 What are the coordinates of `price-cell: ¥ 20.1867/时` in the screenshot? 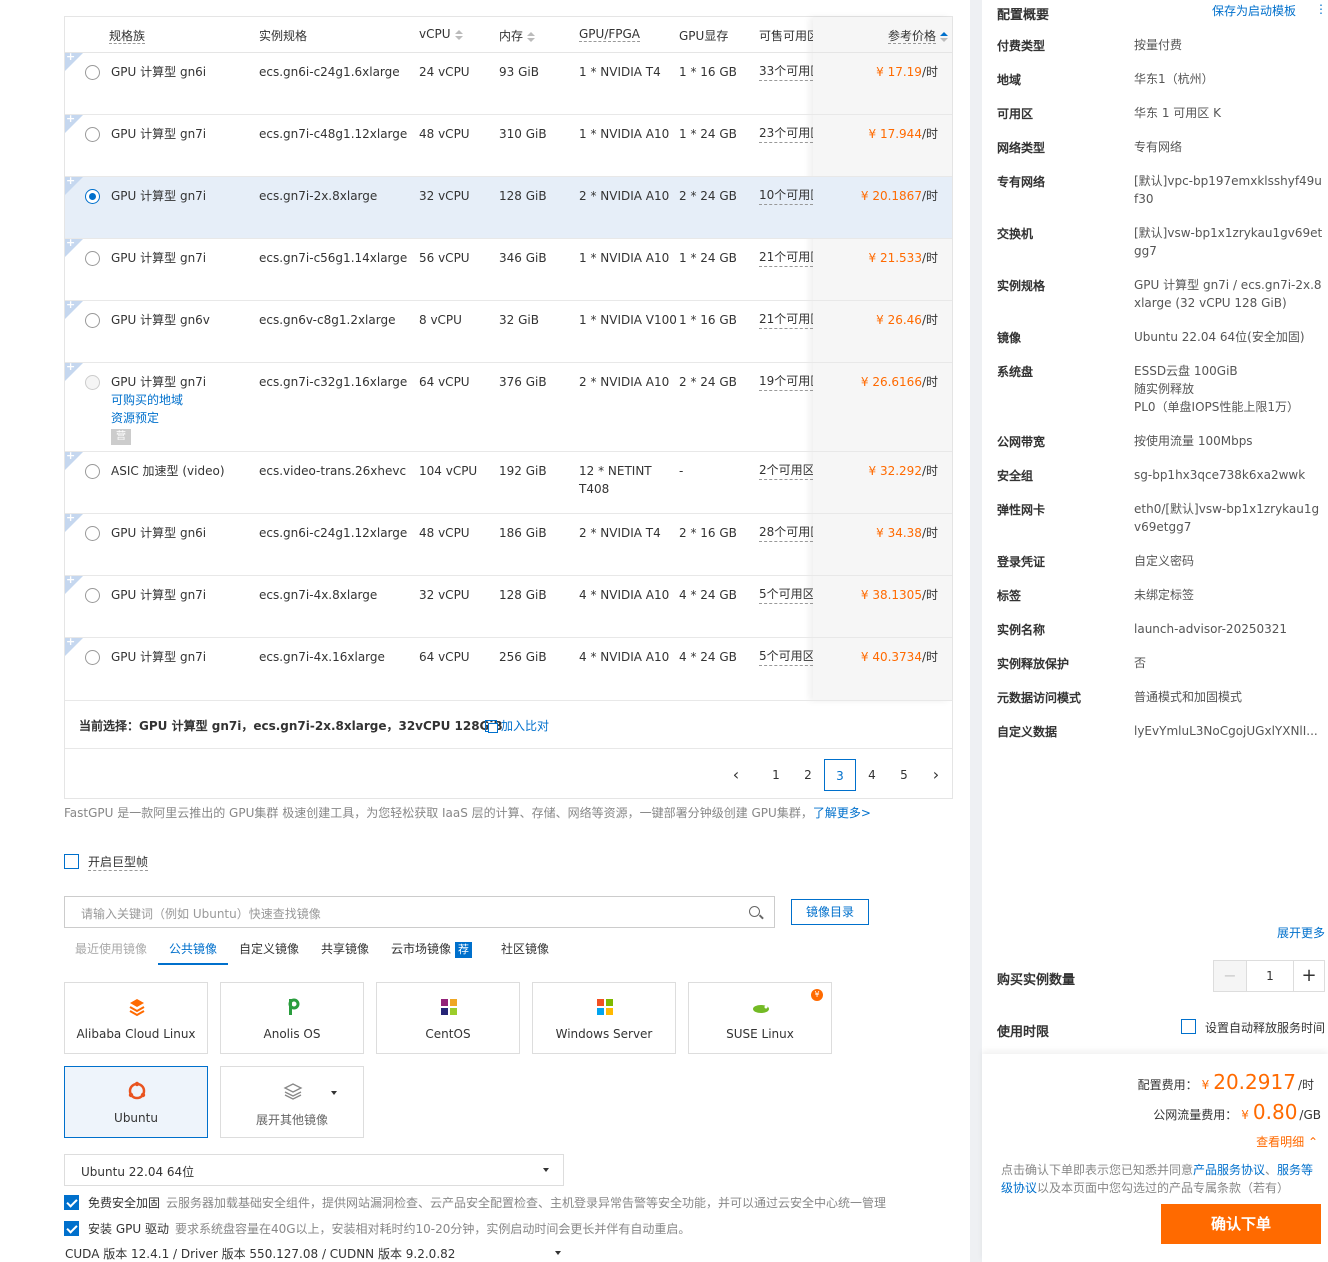 It's located at (882, 207).